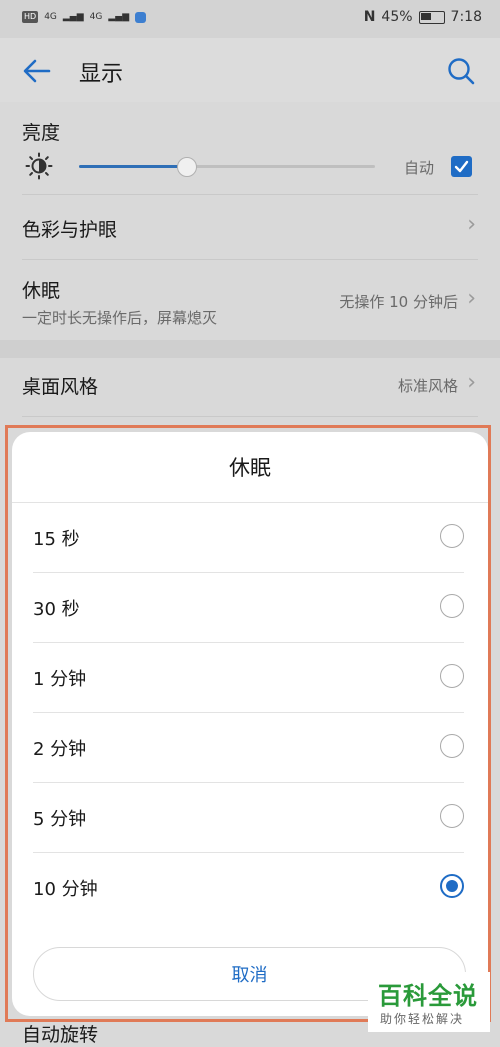 This screenshot has width=500, height=1047. I want to click on nfc-icon: N, so click(369, 17).